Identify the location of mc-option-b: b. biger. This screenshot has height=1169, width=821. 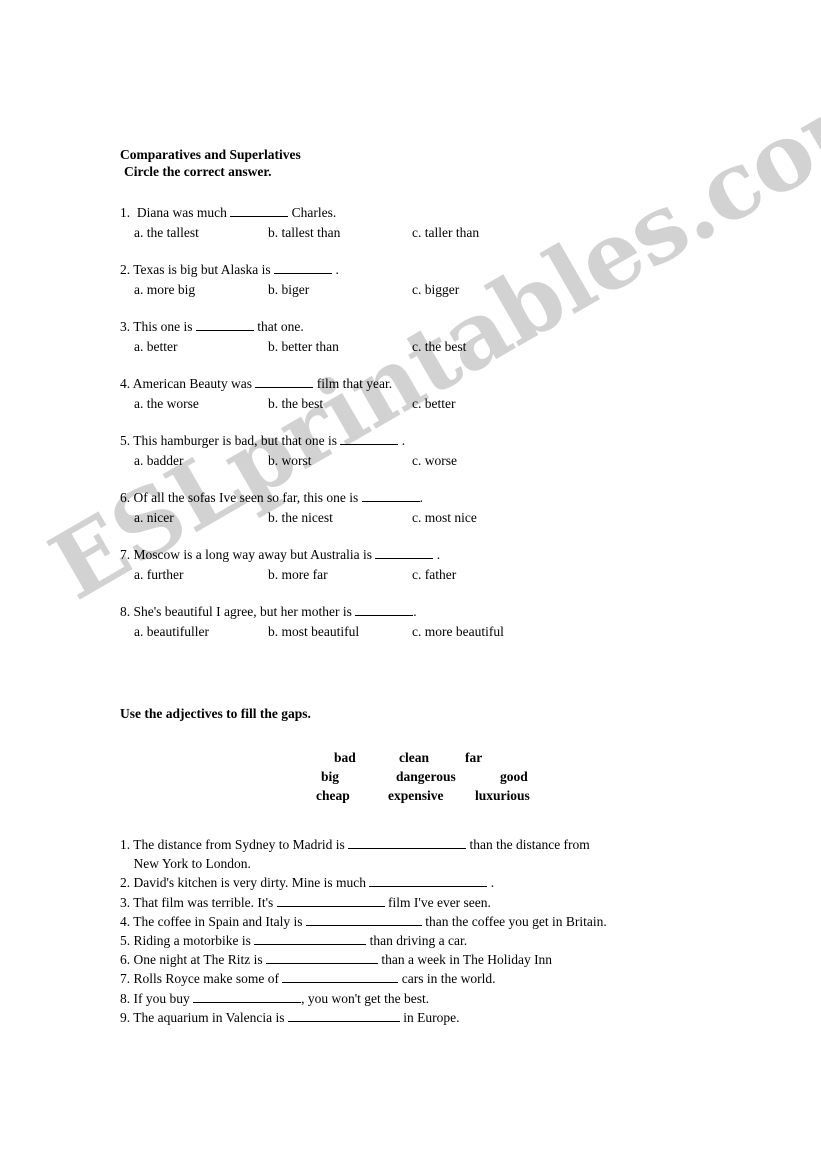
(288, 290).